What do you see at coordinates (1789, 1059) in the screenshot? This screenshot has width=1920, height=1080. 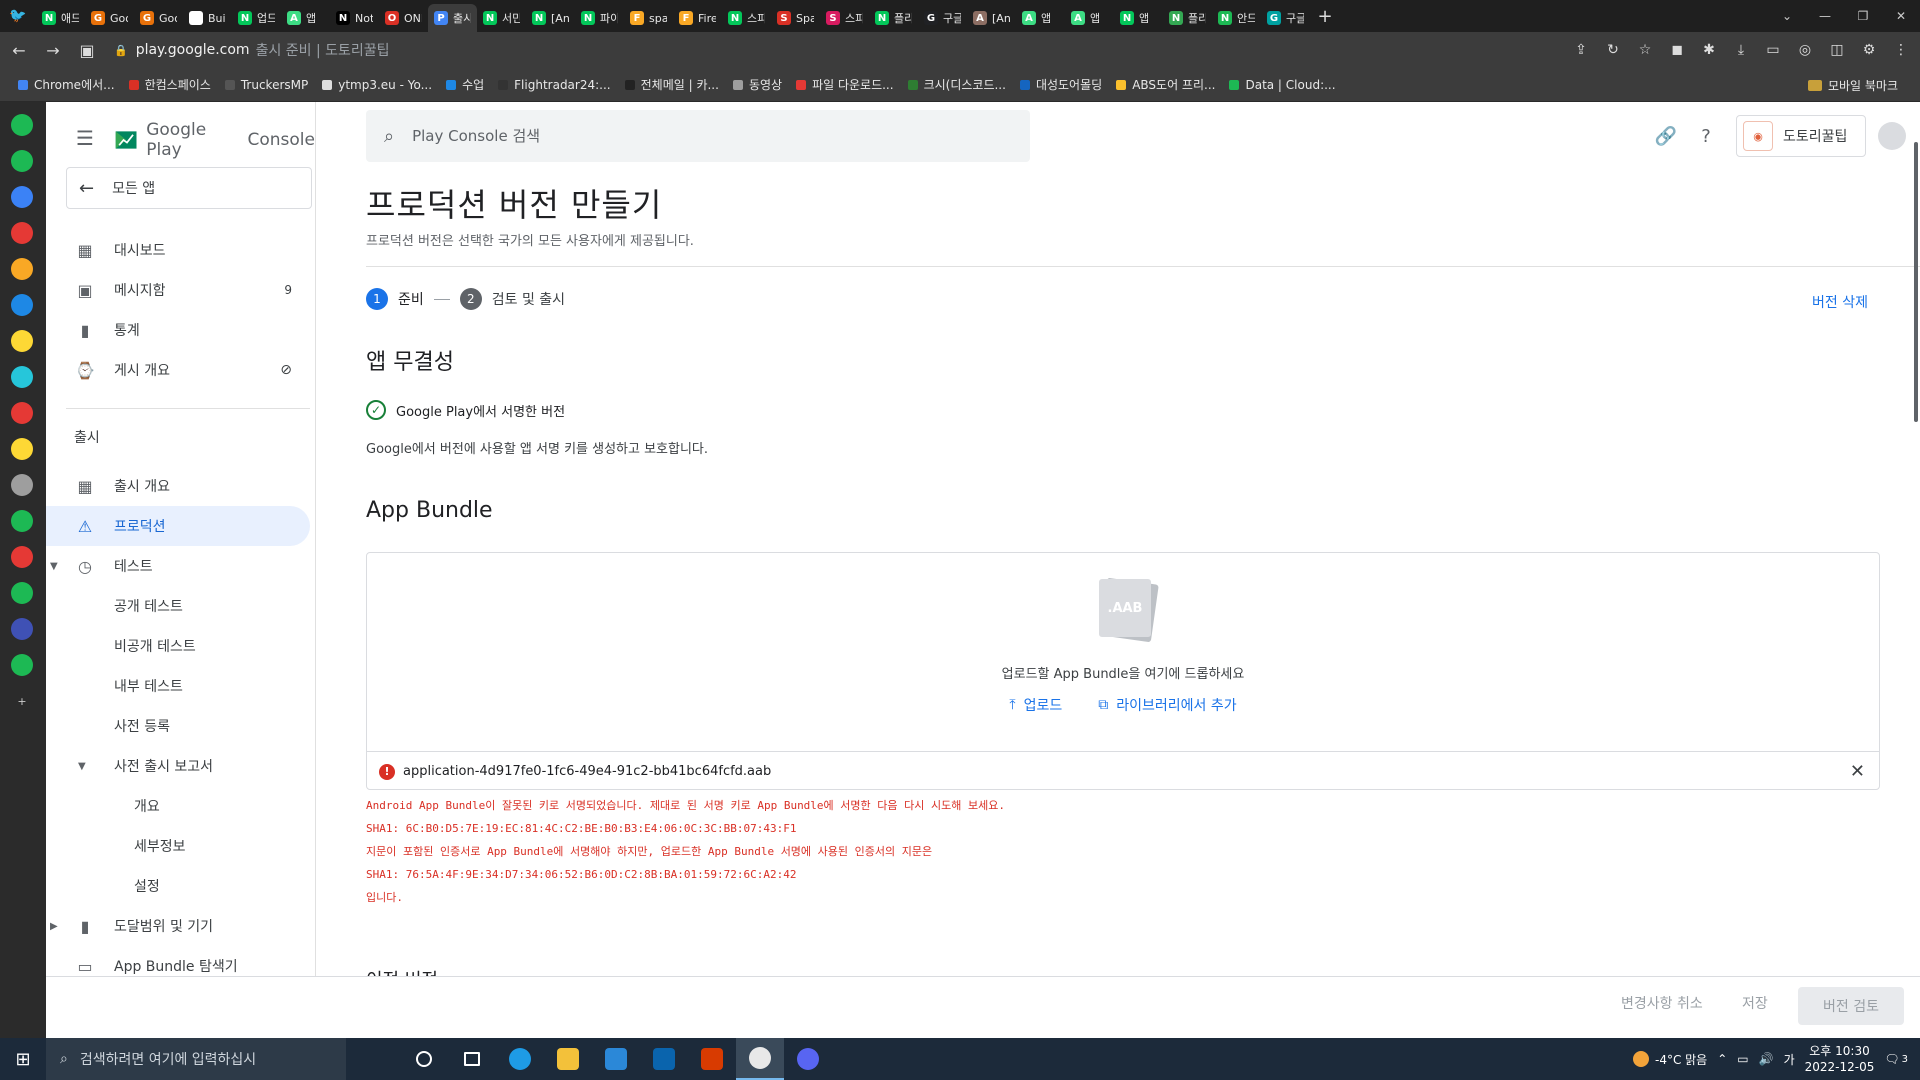 I see `ime-icon: 가` at bounding box center [1789, 1059].